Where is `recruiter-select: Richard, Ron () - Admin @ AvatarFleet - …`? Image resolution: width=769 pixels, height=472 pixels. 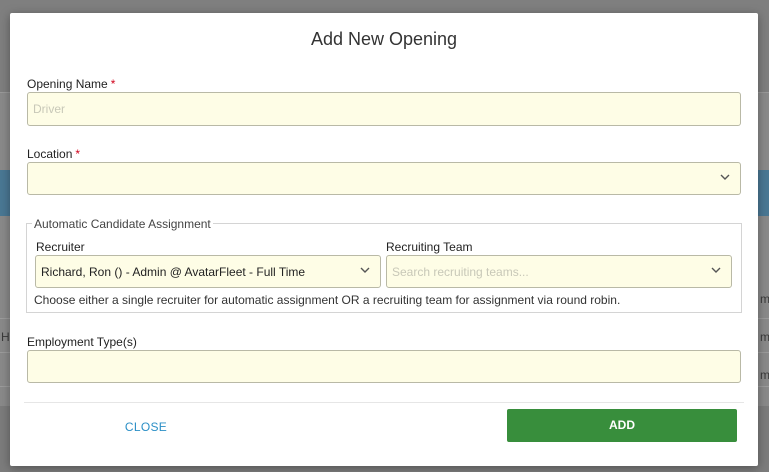 recruiter-select: Richard, Ron () - Admin @ AvatarFleet - … is located at coordinates (208, 271).